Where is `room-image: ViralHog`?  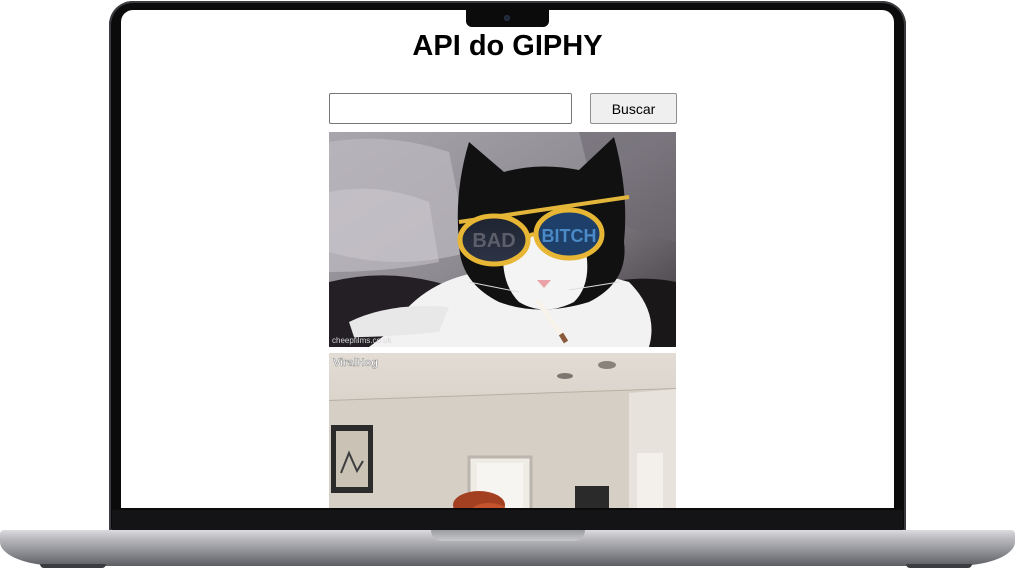
room-image: ViralHog is located at coordinates (502, 430).